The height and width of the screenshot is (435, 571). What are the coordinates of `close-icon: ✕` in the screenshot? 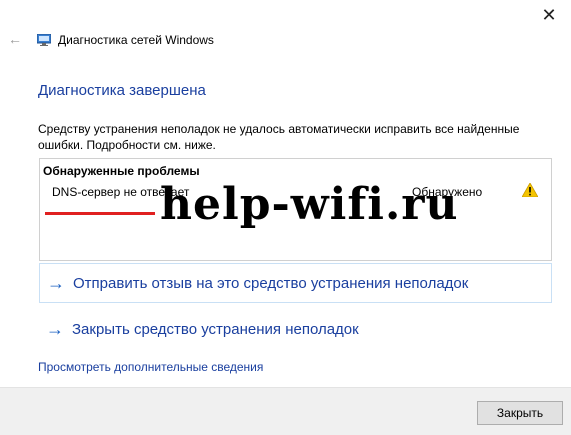 It's located at (549, 14).